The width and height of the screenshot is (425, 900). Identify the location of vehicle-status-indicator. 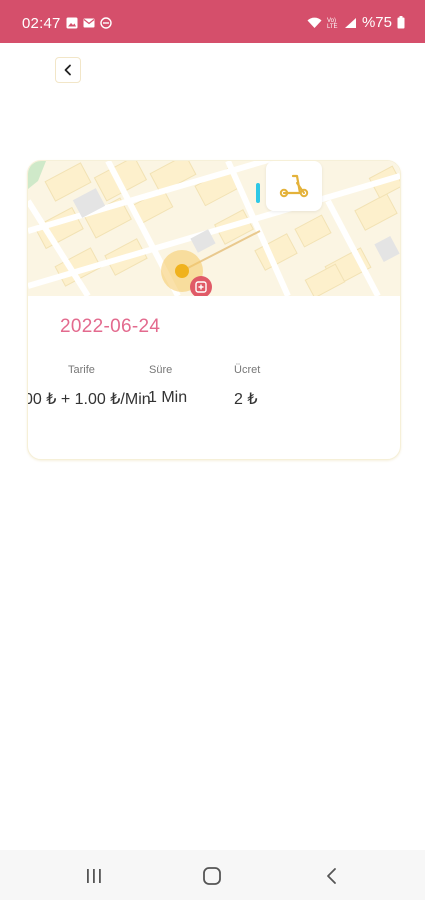
(258, 193).